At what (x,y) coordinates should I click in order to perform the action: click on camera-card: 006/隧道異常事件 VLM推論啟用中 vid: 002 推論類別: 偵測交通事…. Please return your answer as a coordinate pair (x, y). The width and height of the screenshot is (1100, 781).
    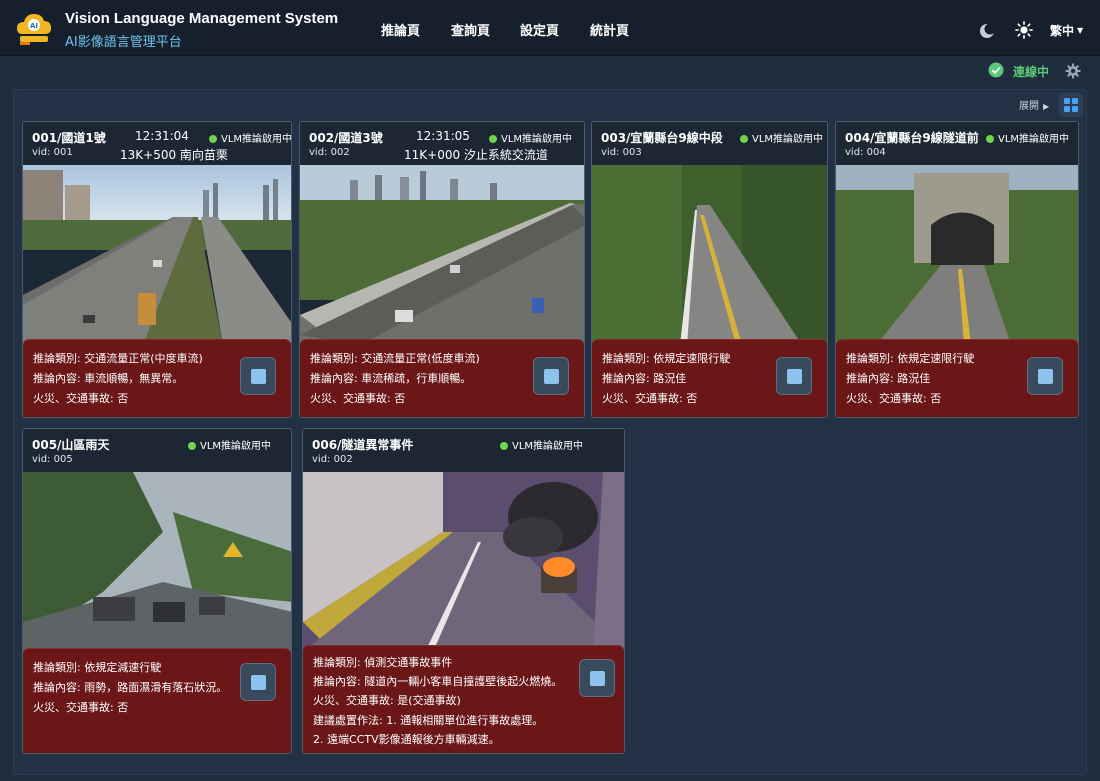
    Looking at the image, I should click on (463, 591).